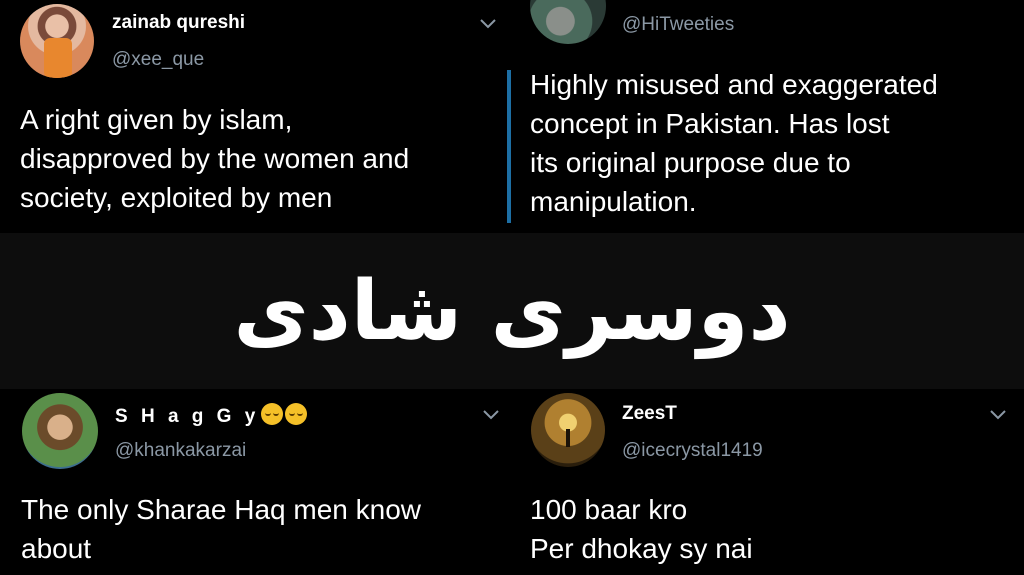 This screenshot has height=575, width=1024. I want to click on tweet-text-line: Highly misused and exaggerated, so click(734, 84).